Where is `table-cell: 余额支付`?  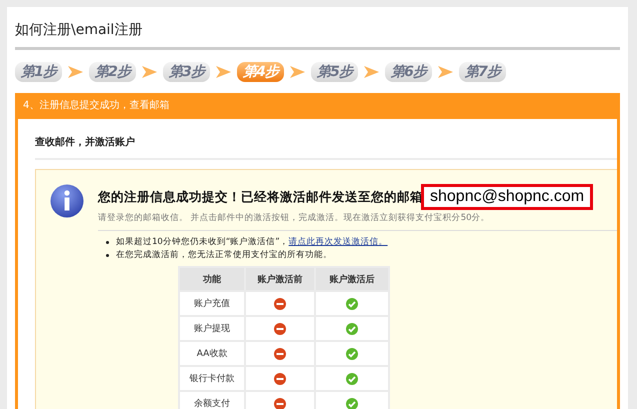 table-cell: 余额支付 is located at coordinates (212, 400).